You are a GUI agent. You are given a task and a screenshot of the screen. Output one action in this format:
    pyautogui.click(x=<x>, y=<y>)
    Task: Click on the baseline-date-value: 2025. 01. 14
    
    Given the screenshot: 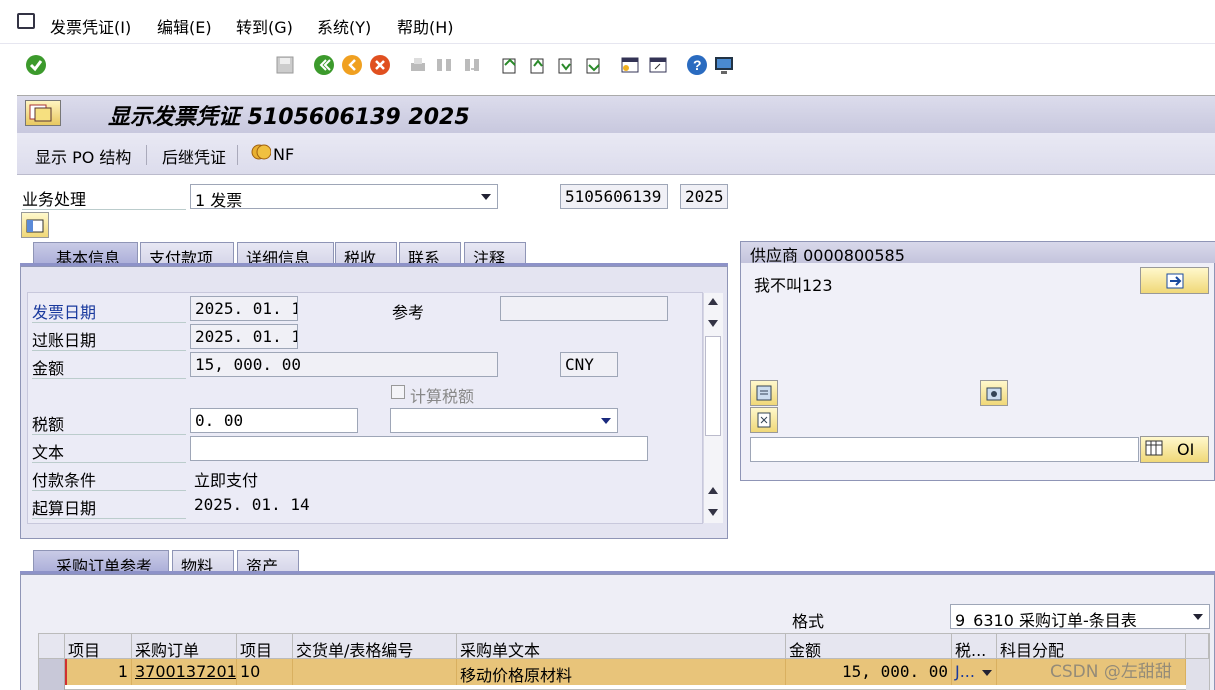 What is the action you would take?
    pyautogui.click(x=252, y=504)
    